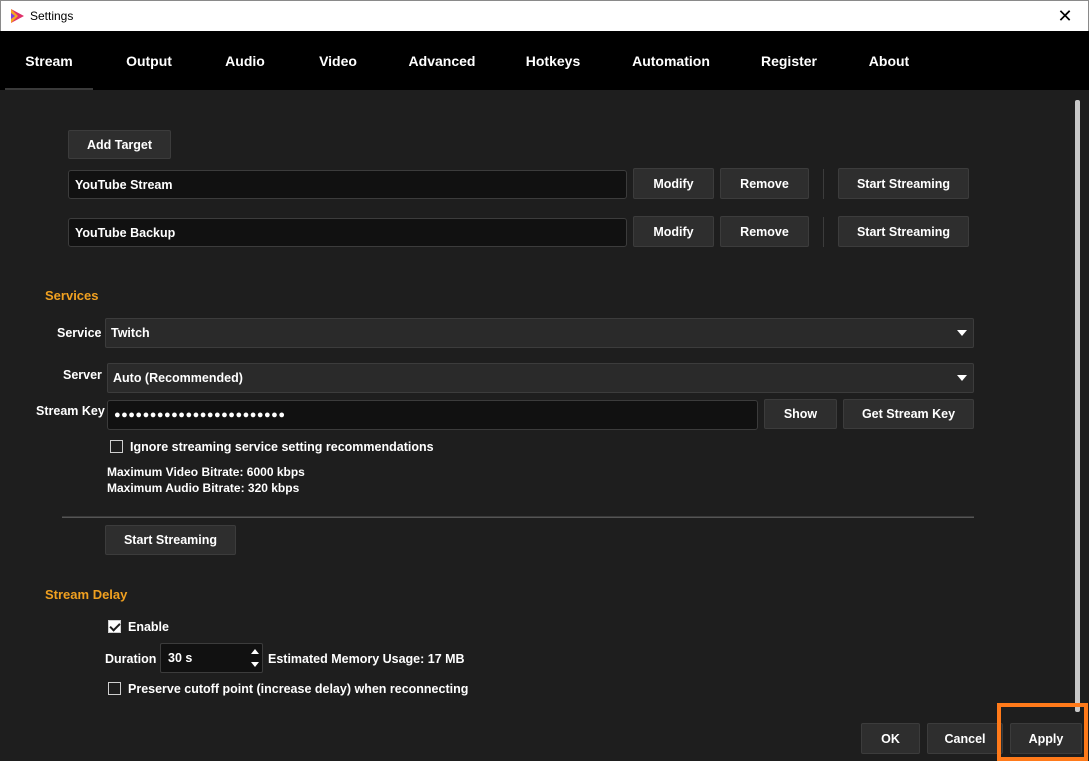 The height and width of the screenshot is (761, 1089). Describe the element at coordinates (114, 688) in the screenshot. I see `preserve-cutoff-checkbox` at that location.